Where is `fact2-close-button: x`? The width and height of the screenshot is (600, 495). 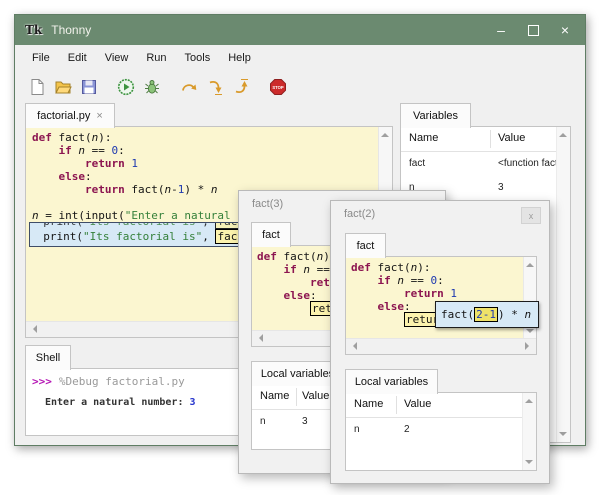
fact2-close-button: x is located at coordinates (531, 215).